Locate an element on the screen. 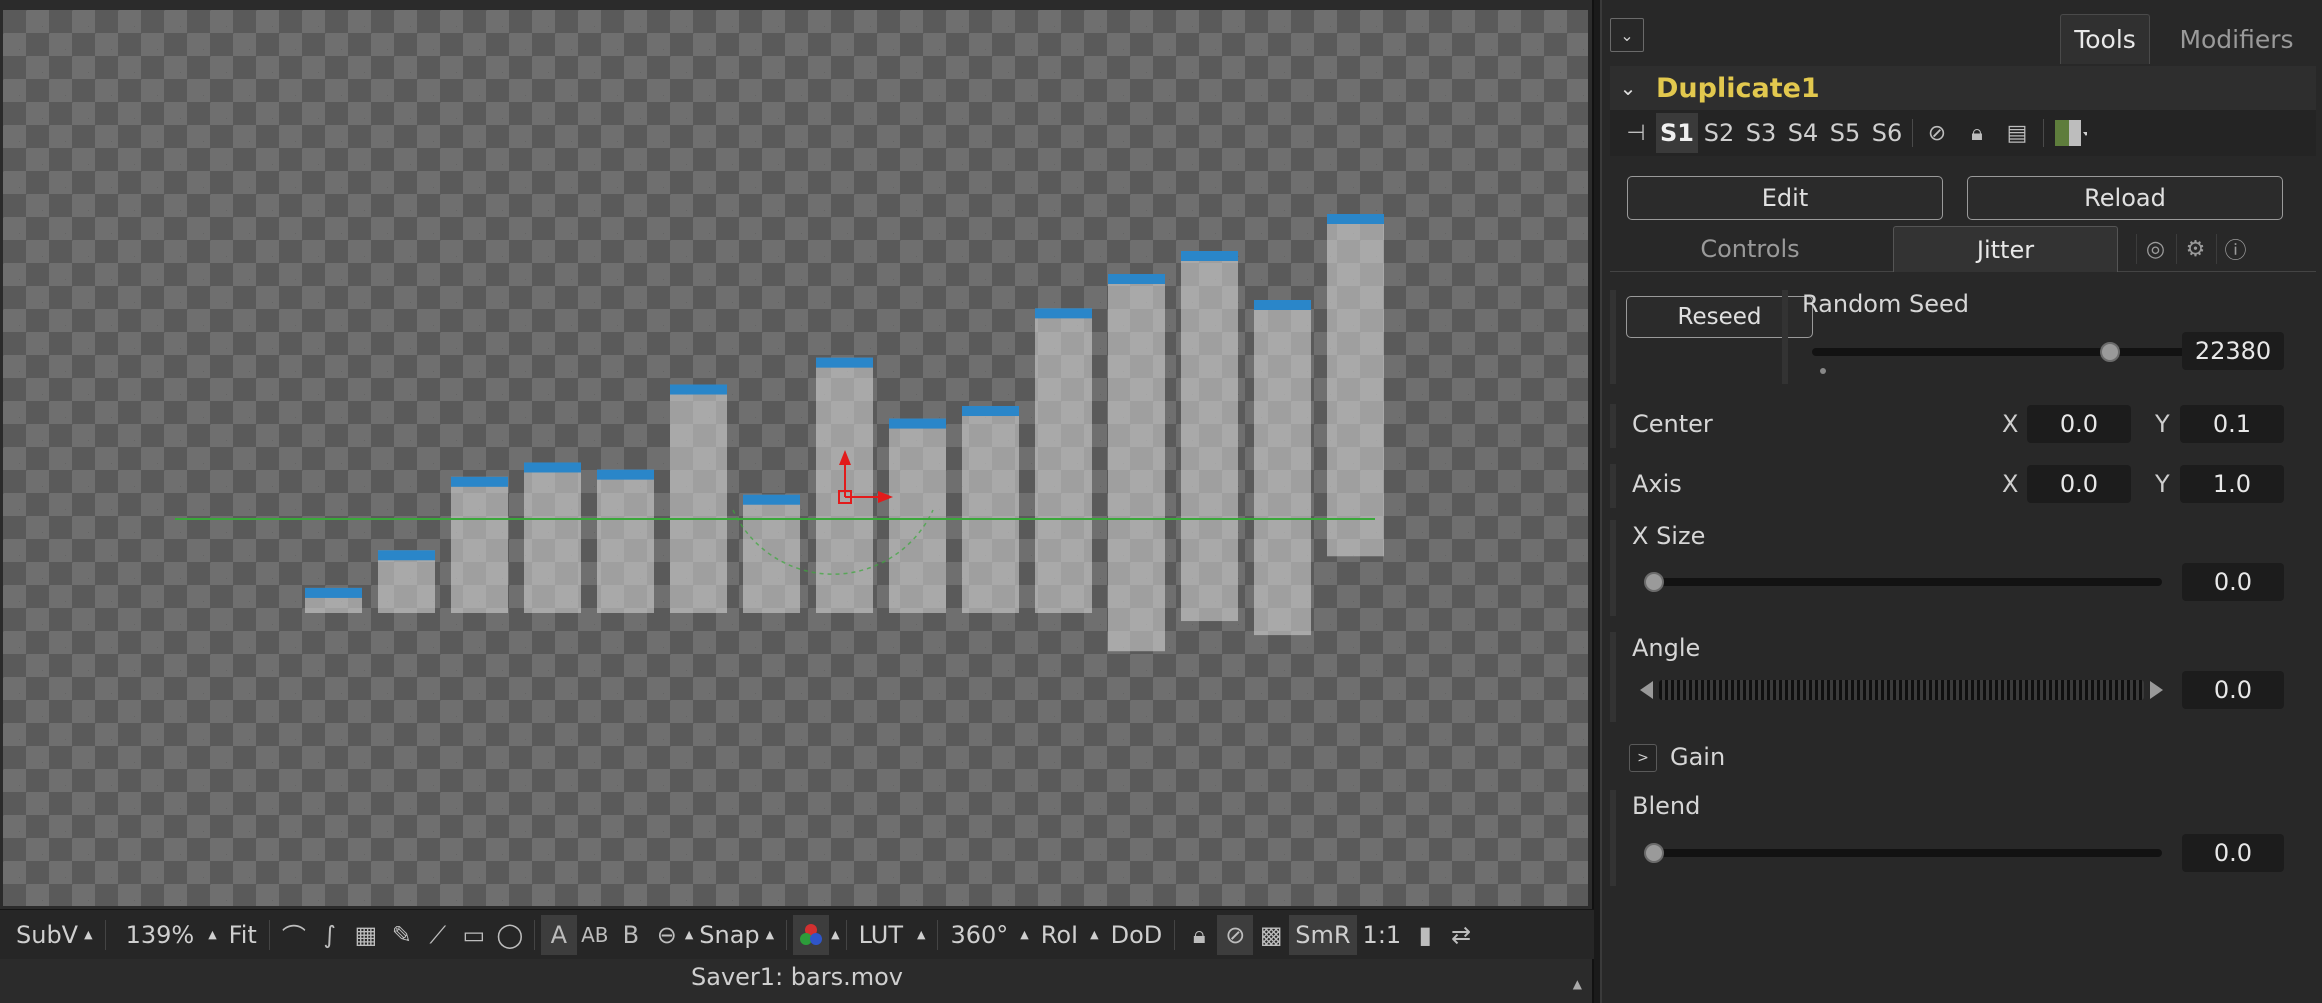  roi-menu: RoI ▲ is located at coordinates (1070, 935).